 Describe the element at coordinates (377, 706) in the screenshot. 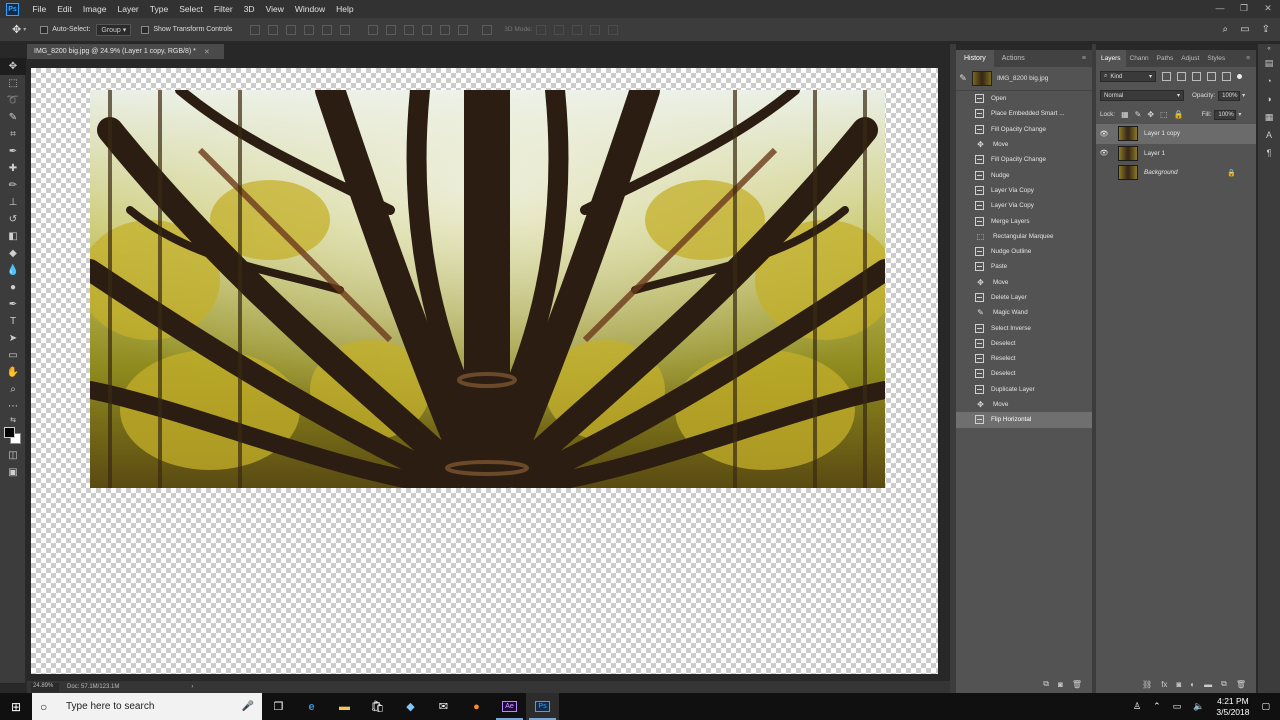

I see `store-icon: 🛍` at that location.